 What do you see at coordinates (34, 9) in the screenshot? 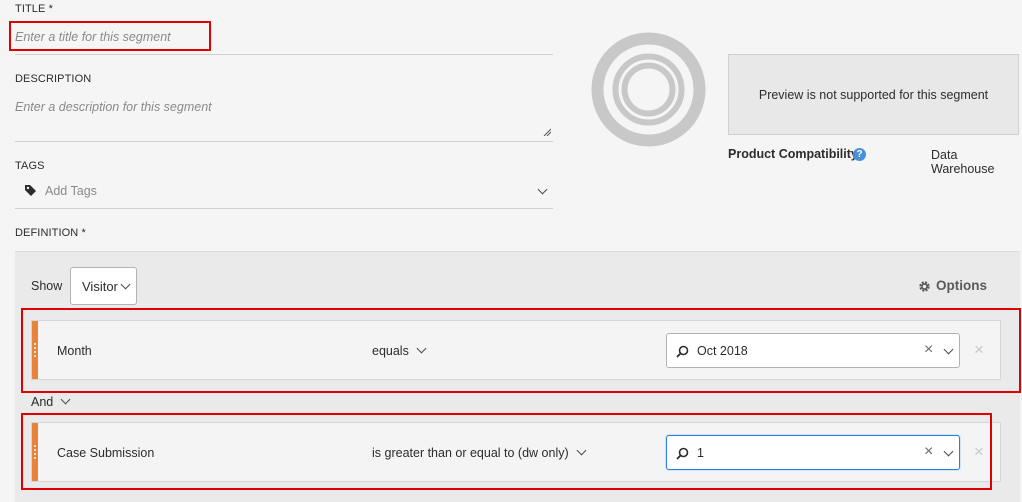
I see `title-label: TITLE *` at bounding box center [34, 9].